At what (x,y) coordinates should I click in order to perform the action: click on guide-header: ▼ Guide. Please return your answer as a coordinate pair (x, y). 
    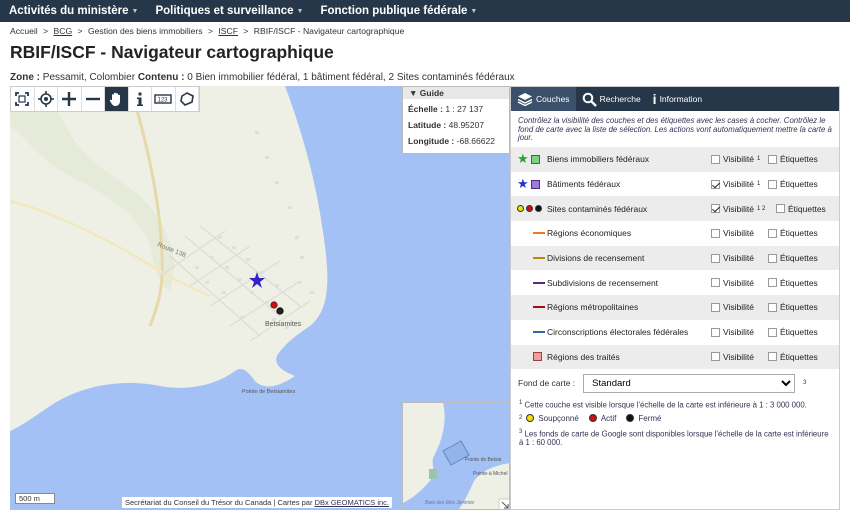
    Looking at the image, I should click on (456, 93).